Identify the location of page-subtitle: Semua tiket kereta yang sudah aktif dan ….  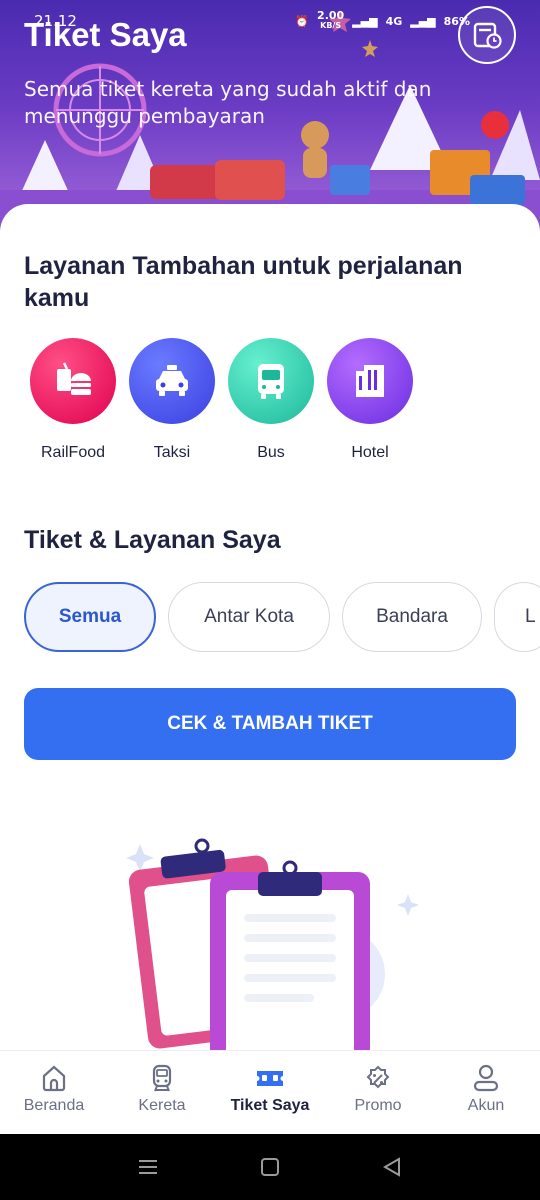
(228, 102).